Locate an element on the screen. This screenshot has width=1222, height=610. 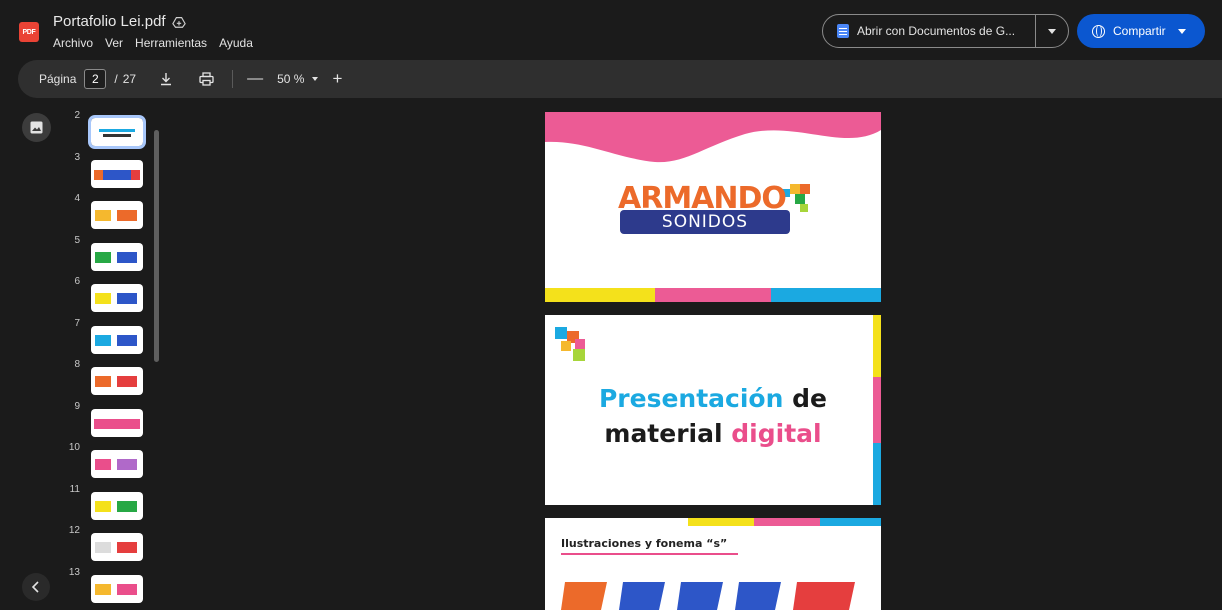
document-title-text: Portafolio Lei.pdf is located at coordinates (109, 21).